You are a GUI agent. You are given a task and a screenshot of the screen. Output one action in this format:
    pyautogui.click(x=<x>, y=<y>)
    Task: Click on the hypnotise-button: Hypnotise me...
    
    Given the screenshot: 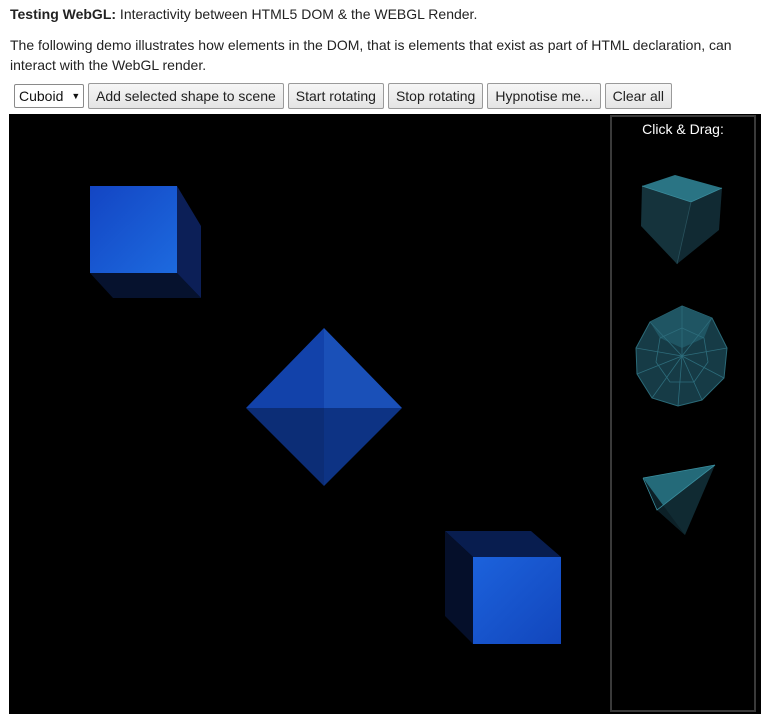 What is the action you would take?
    pyautogui.click(x=544, y=96)
    